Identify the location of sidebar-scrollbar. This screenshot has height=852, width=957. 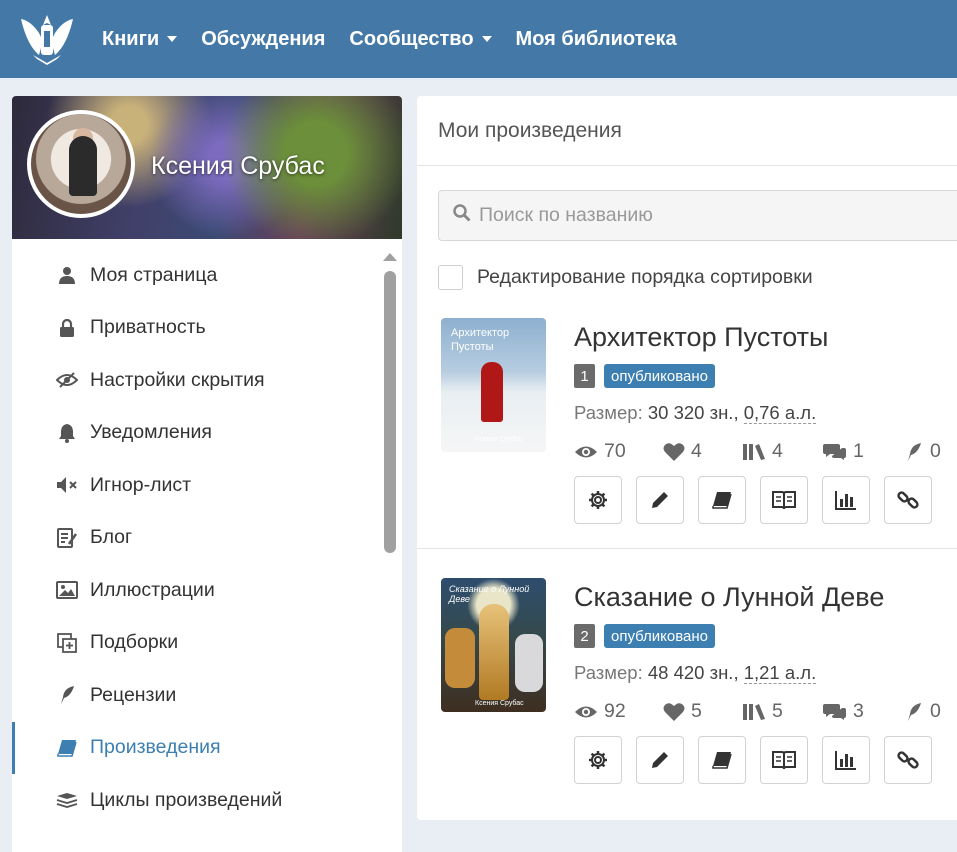
(390, 552).